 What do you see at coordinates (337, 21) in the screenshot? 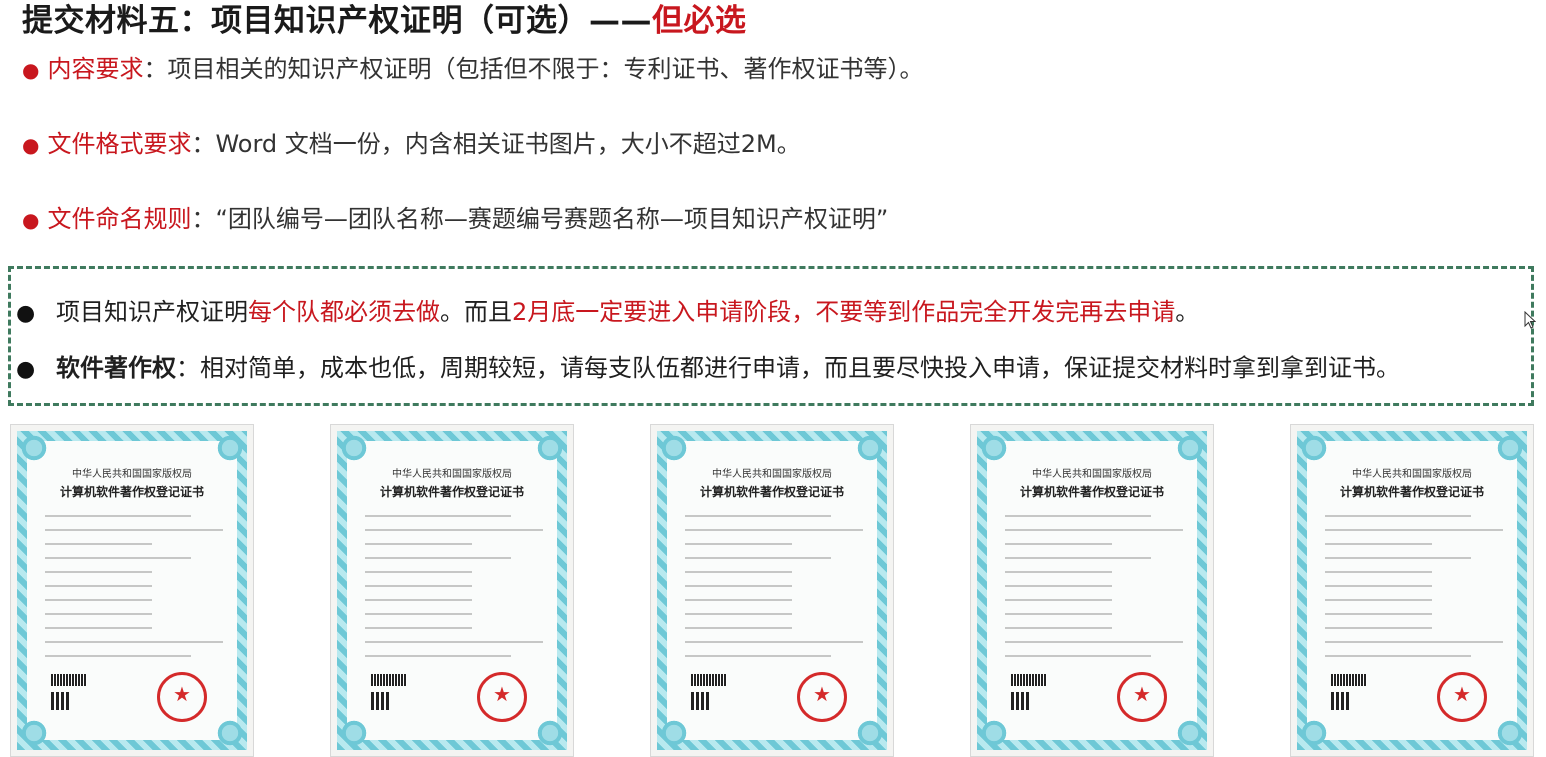
I see `page-title-main: 提交材料五：项目知识产权证明（可选）——` at bounding box center [337, 21].